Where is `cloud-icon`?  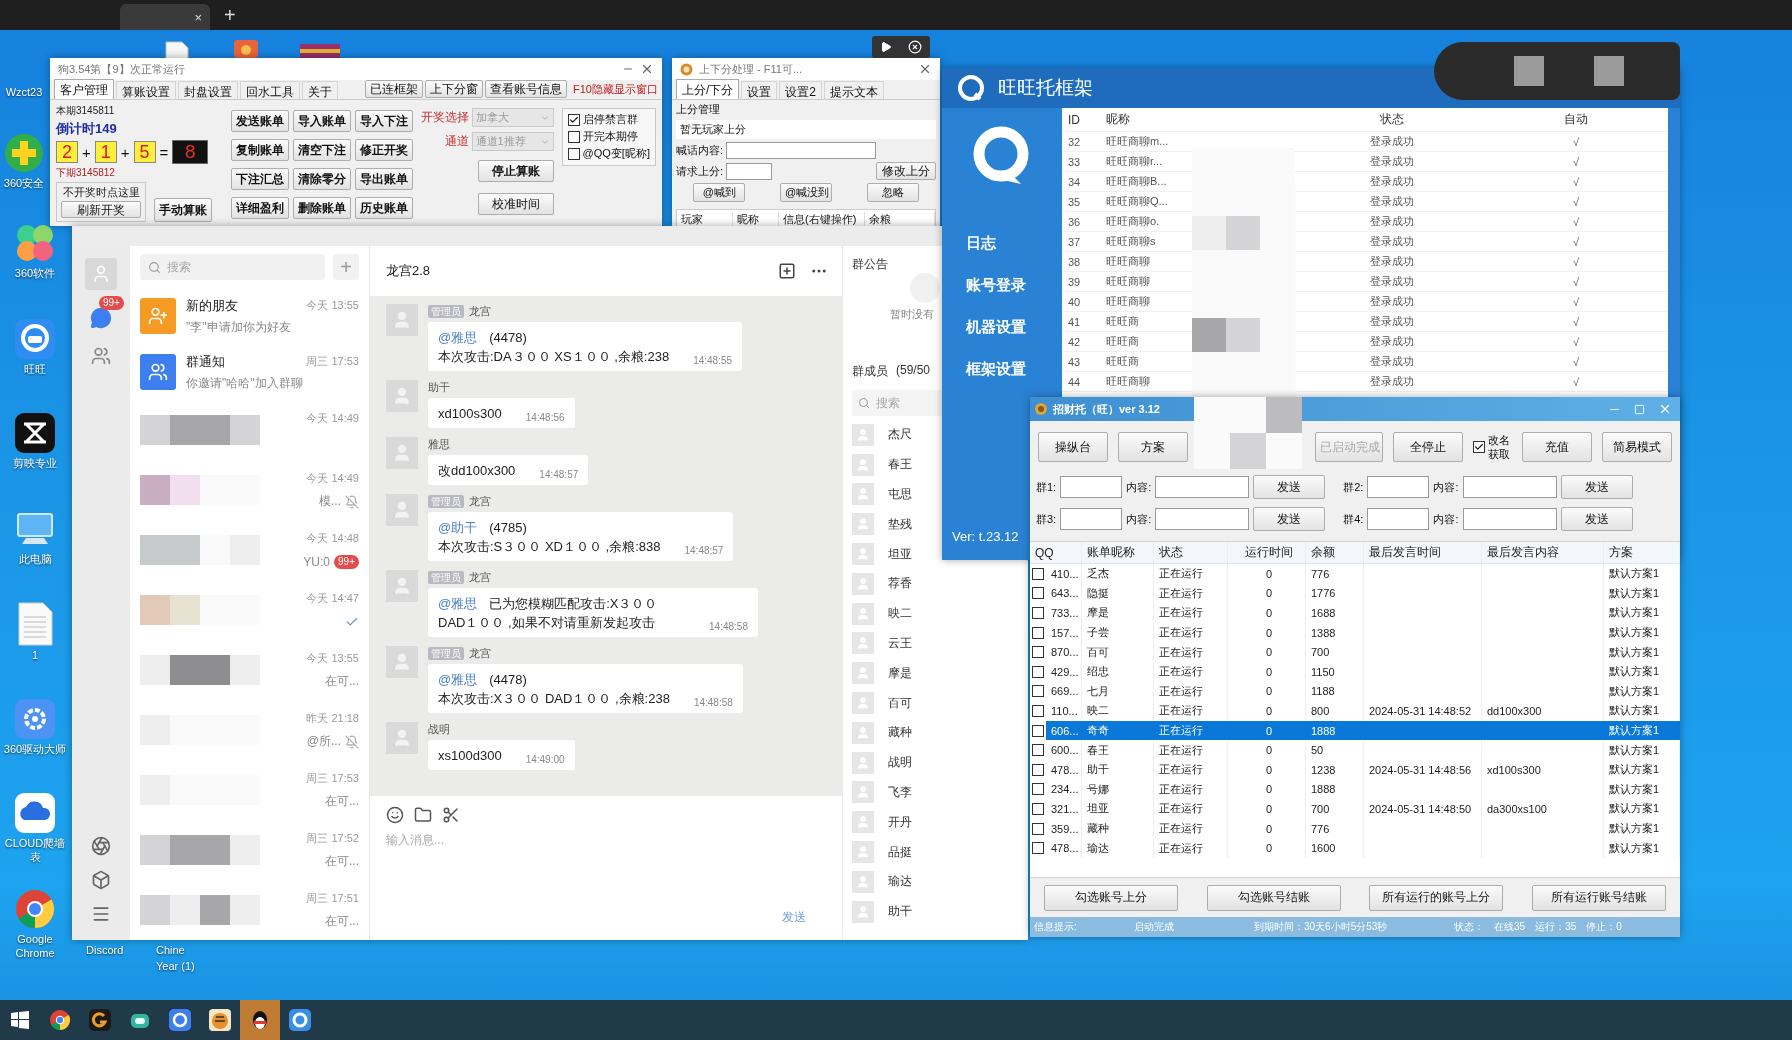
cloud-icon is located at coordinates (35, 813).